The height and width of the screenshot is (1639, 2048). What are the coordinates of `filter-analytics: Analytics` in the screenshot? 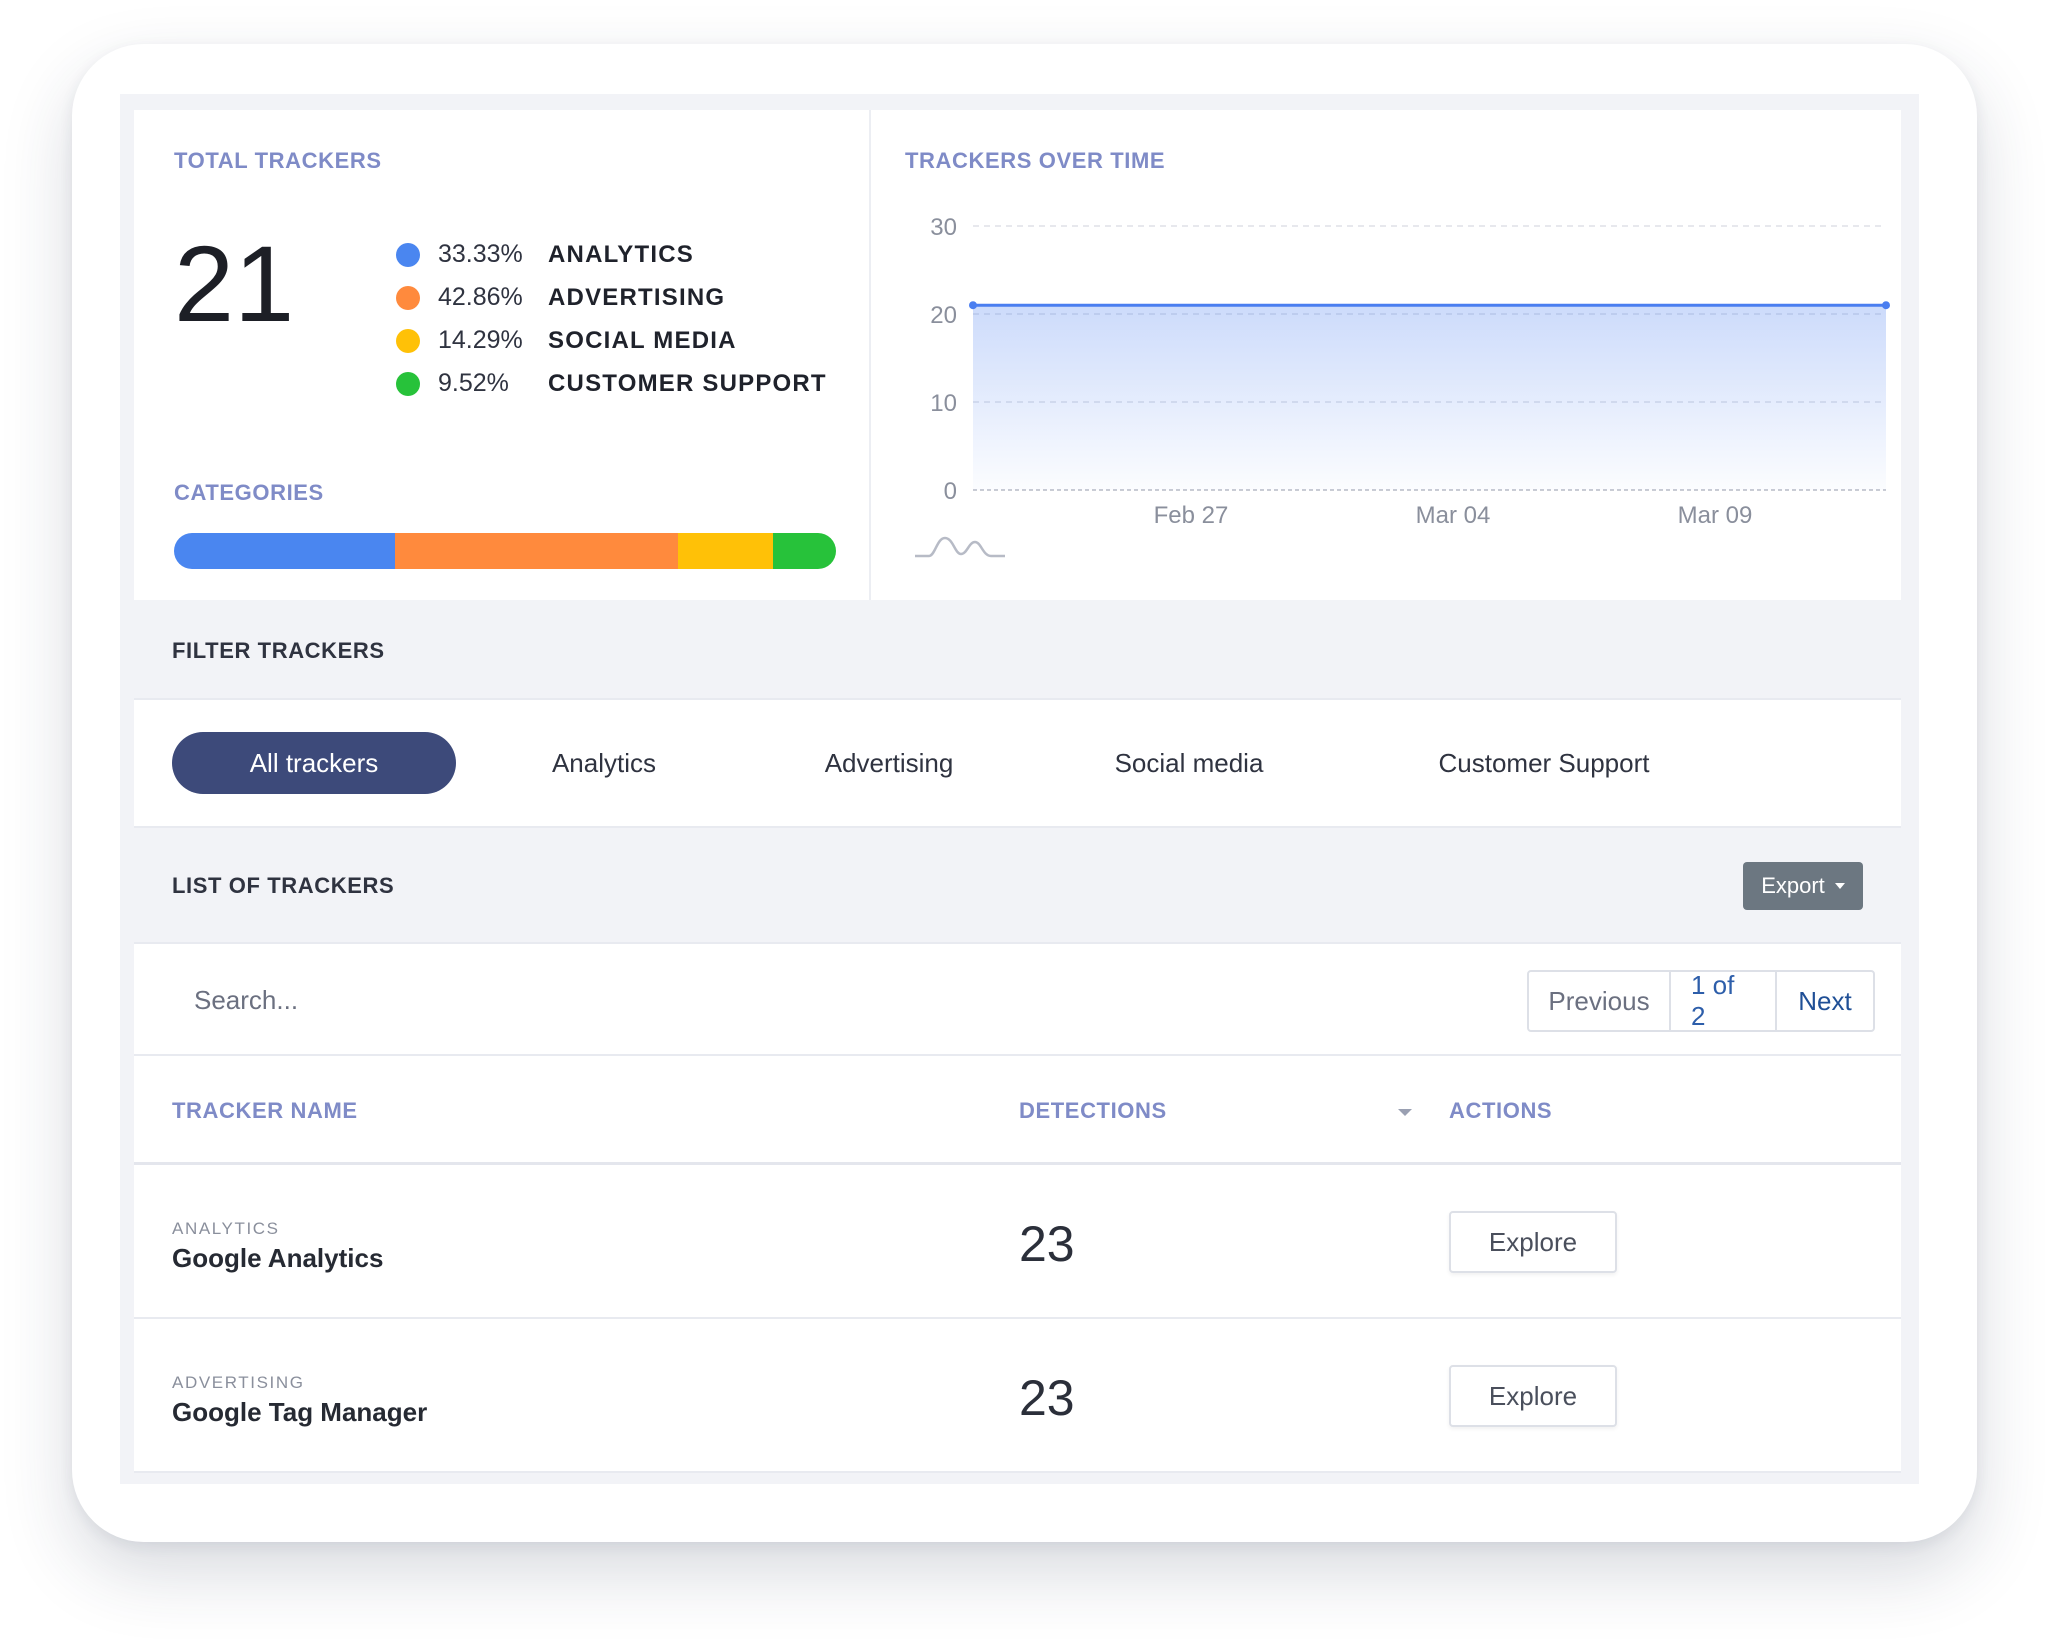 It's located at (604, 763).